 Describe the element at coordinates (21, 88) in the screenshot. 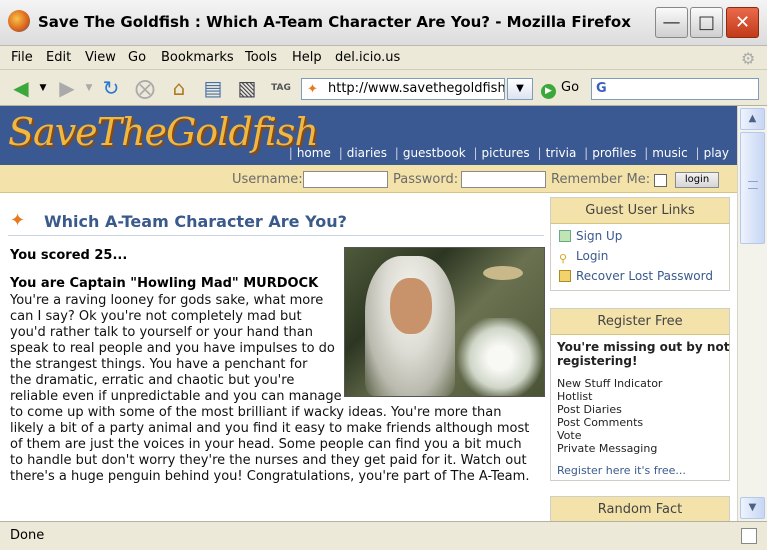

I see `back-icon: ◀` at that location.